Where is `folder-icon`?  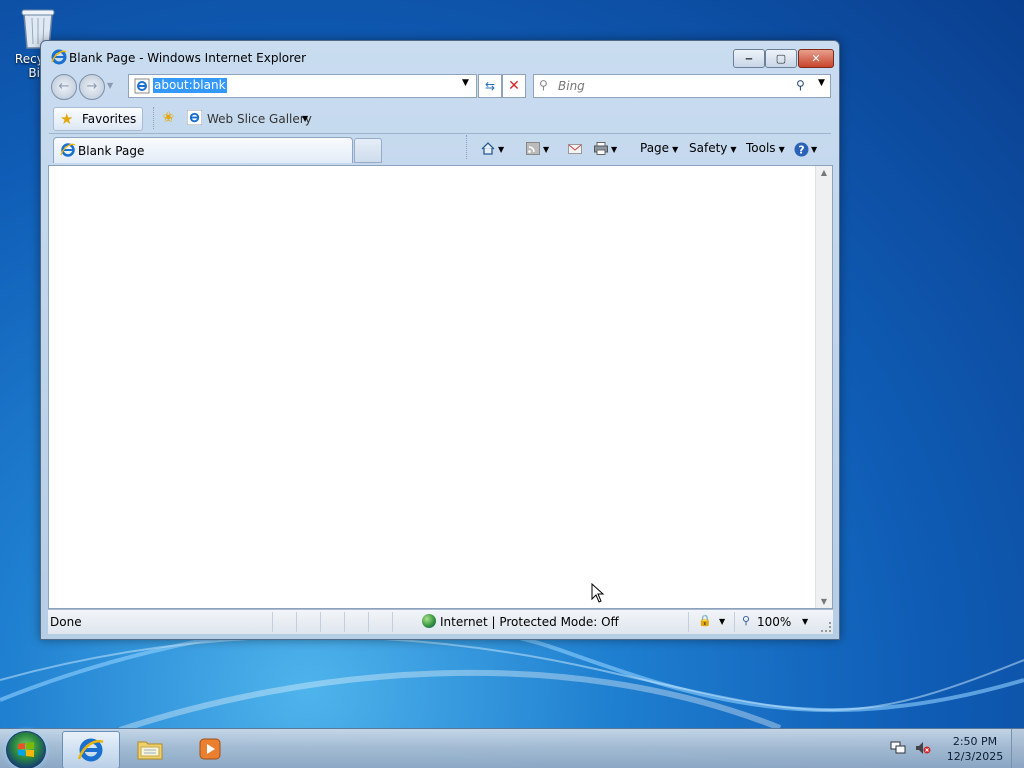
folder-icon is located at coordinates (150, 750).